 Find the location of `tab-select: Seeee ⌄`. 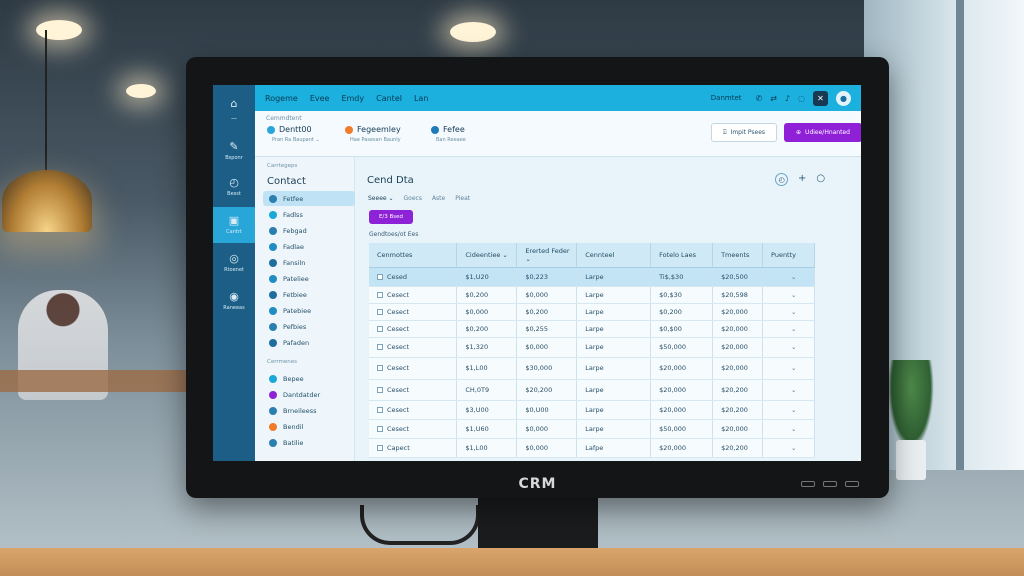

tab-select: Seeee ⌄ is located at coordinates (381, 198).